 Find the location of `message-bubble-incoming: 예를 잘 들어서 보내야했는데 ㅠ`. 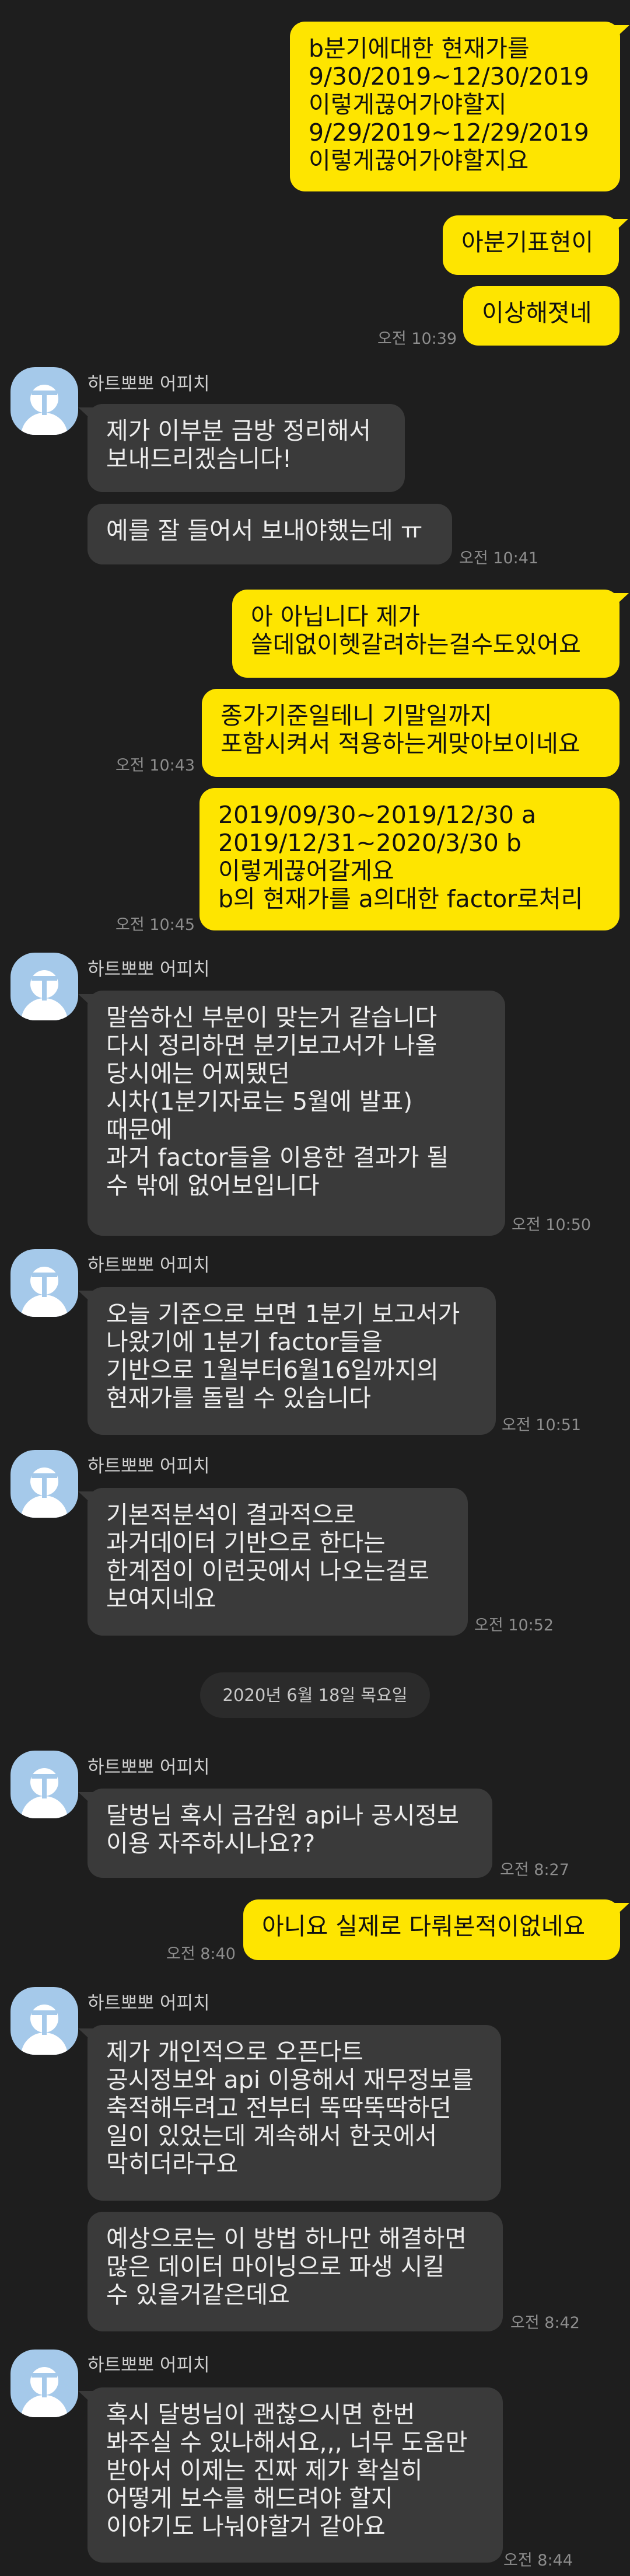

message-bubble-incoming: 예를 잘 들어서 보내야했는데 ㅠ is located at coordinates (270, 534).